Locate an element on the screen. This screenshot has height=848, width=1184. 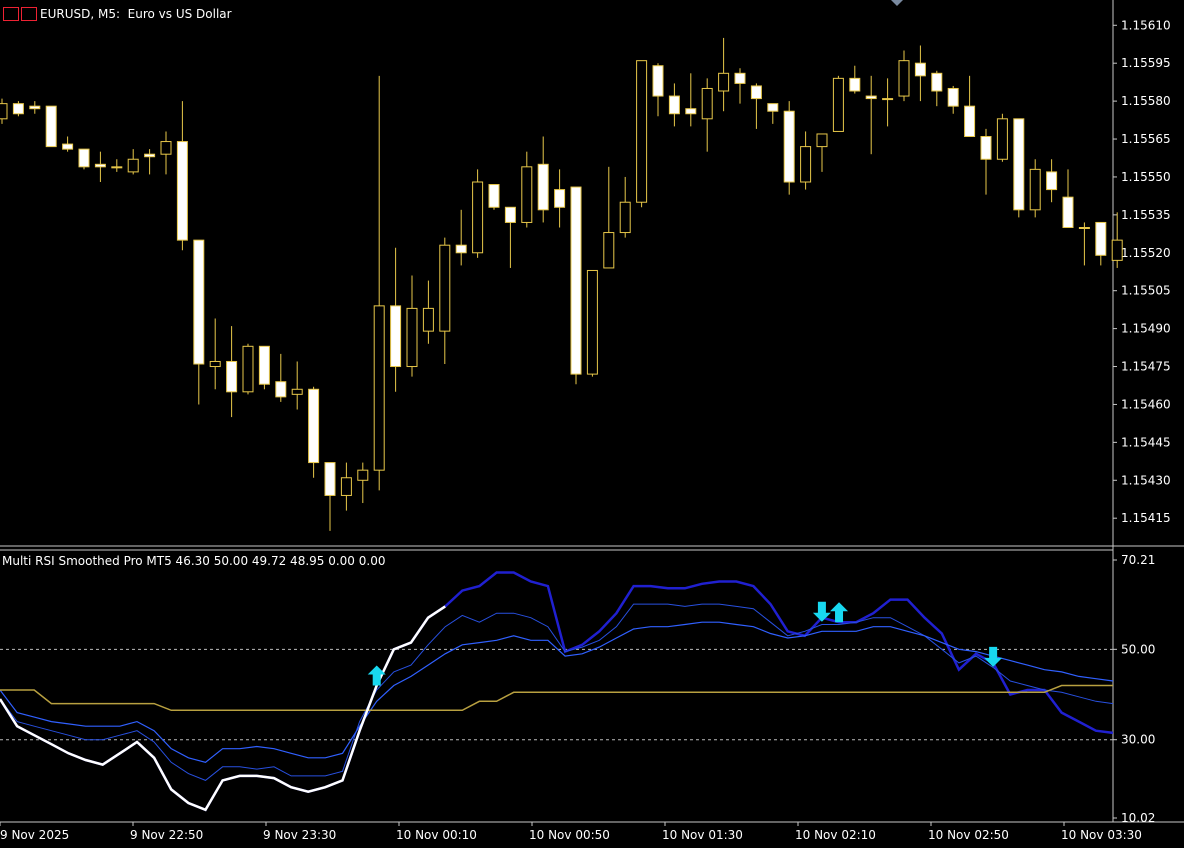
time-tick-label: 10 Nov 03:30 is located at coordinates (1101, 835).